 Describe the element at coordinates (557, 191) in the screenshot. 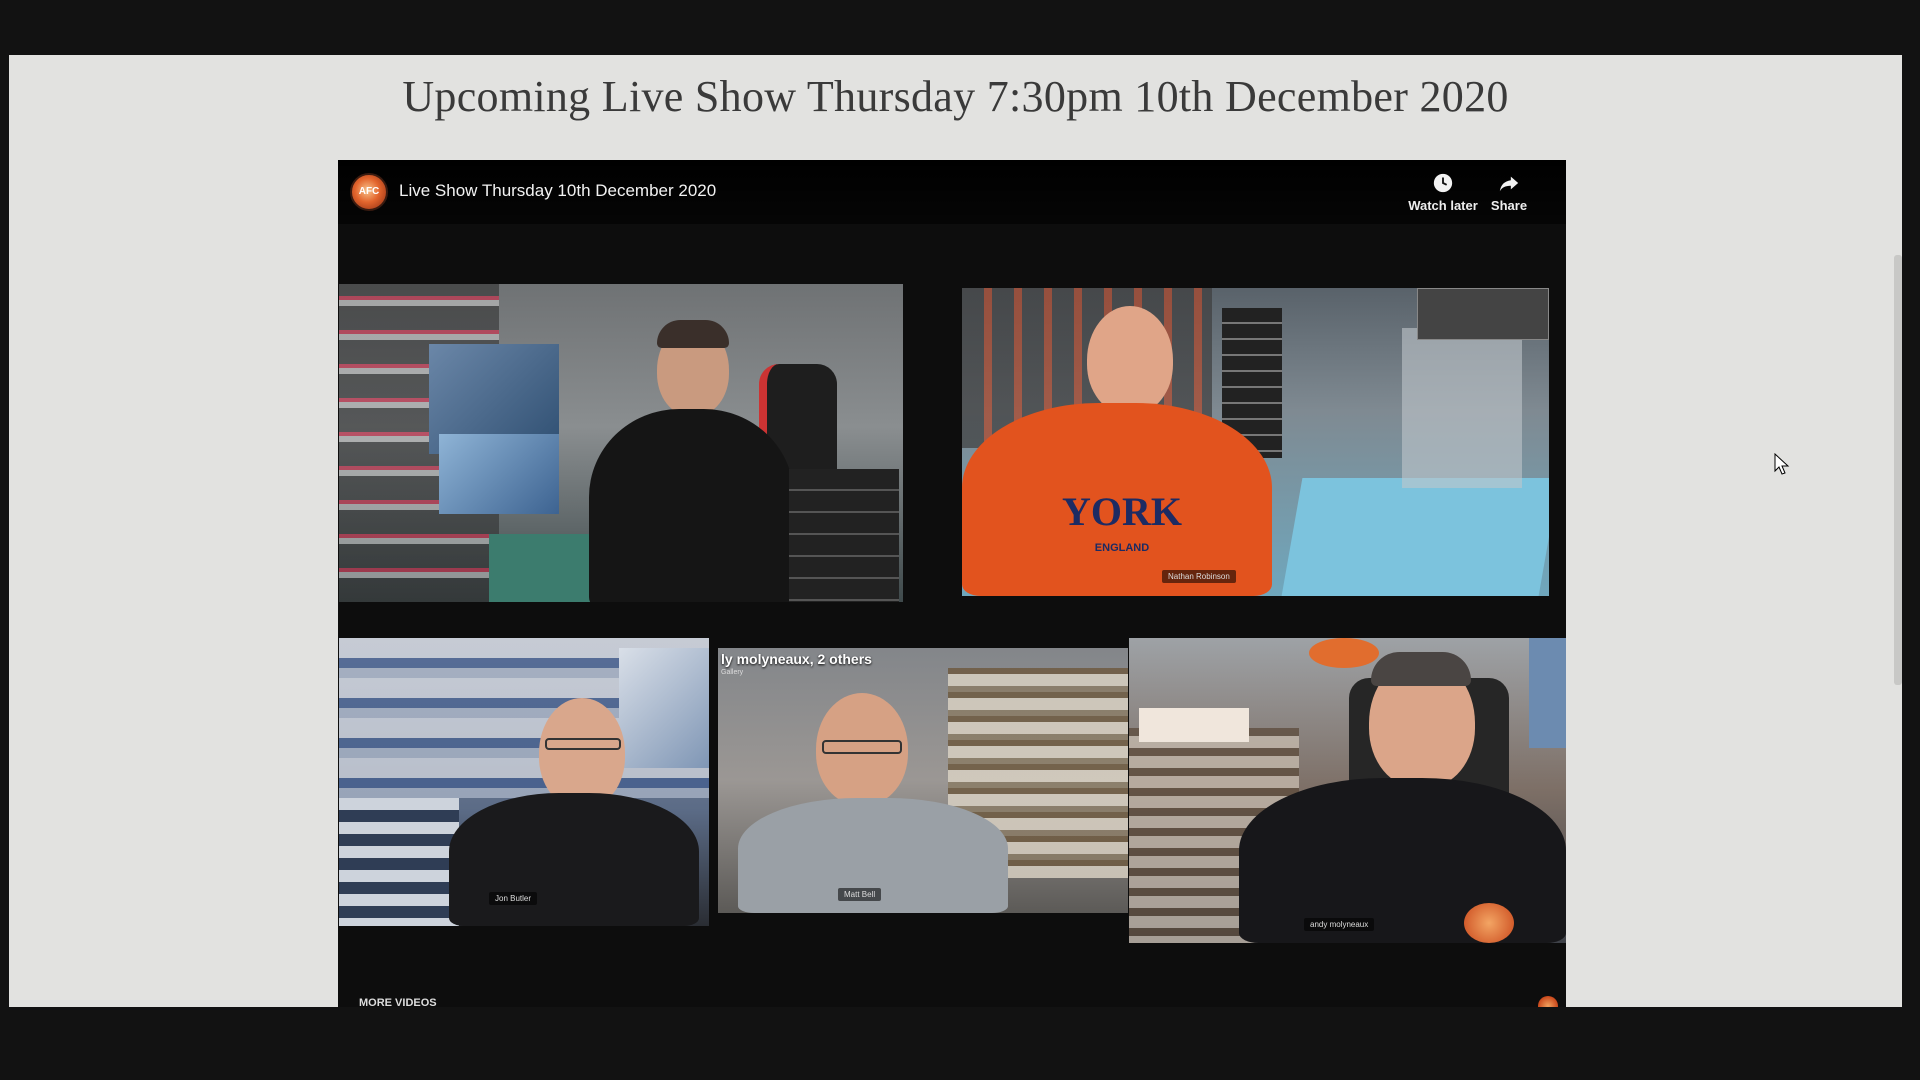

I see `video-title-link: Live Show Thursday 10th December 2020` at that location.